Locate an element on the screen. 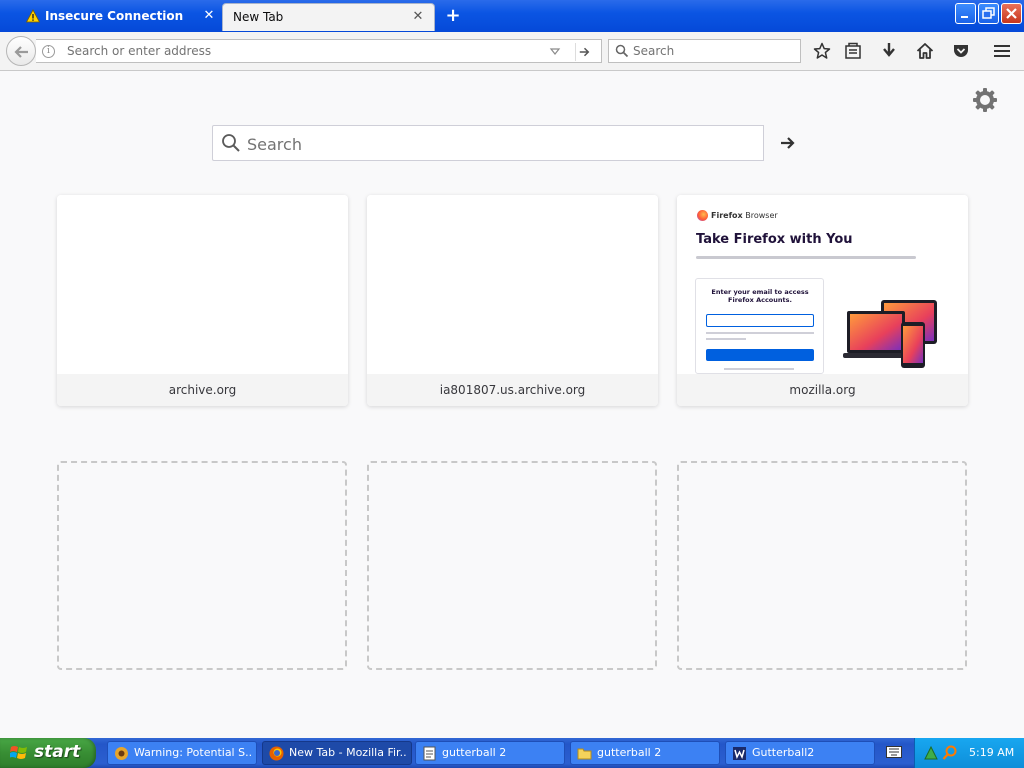  preview-brand: Firefox Browser is located at coordinates (744, 215).